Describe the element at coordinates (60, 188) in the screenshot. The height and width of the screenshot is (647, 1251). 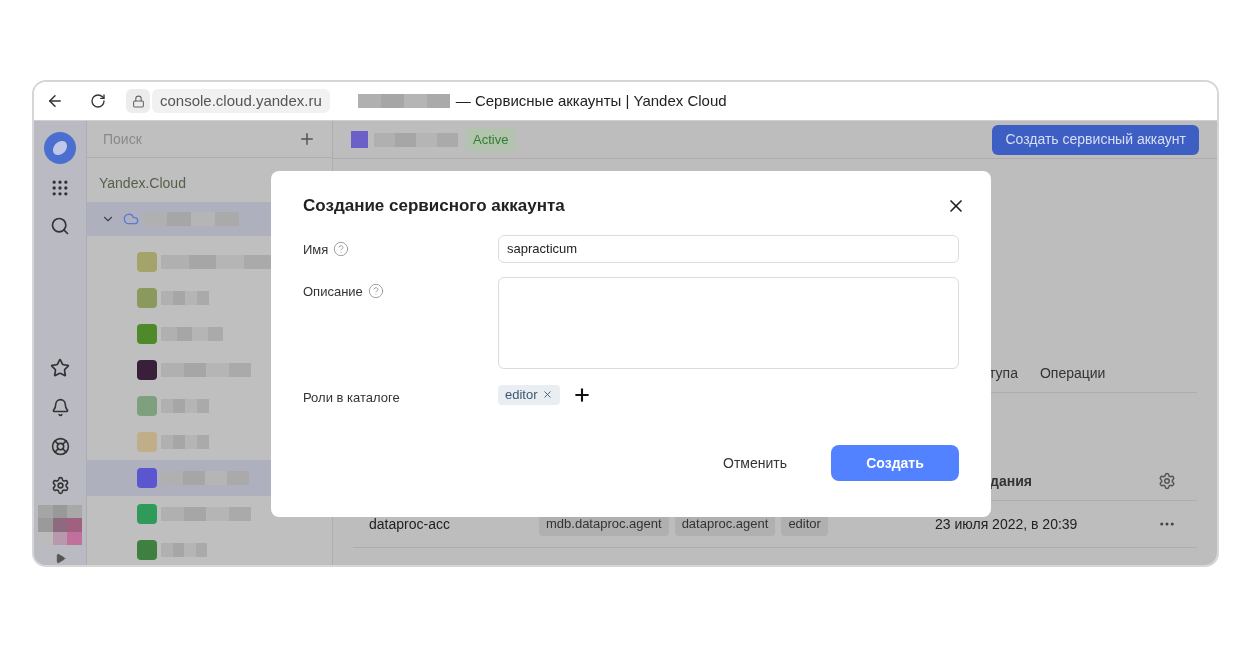
I see `apps-icon` at that location.